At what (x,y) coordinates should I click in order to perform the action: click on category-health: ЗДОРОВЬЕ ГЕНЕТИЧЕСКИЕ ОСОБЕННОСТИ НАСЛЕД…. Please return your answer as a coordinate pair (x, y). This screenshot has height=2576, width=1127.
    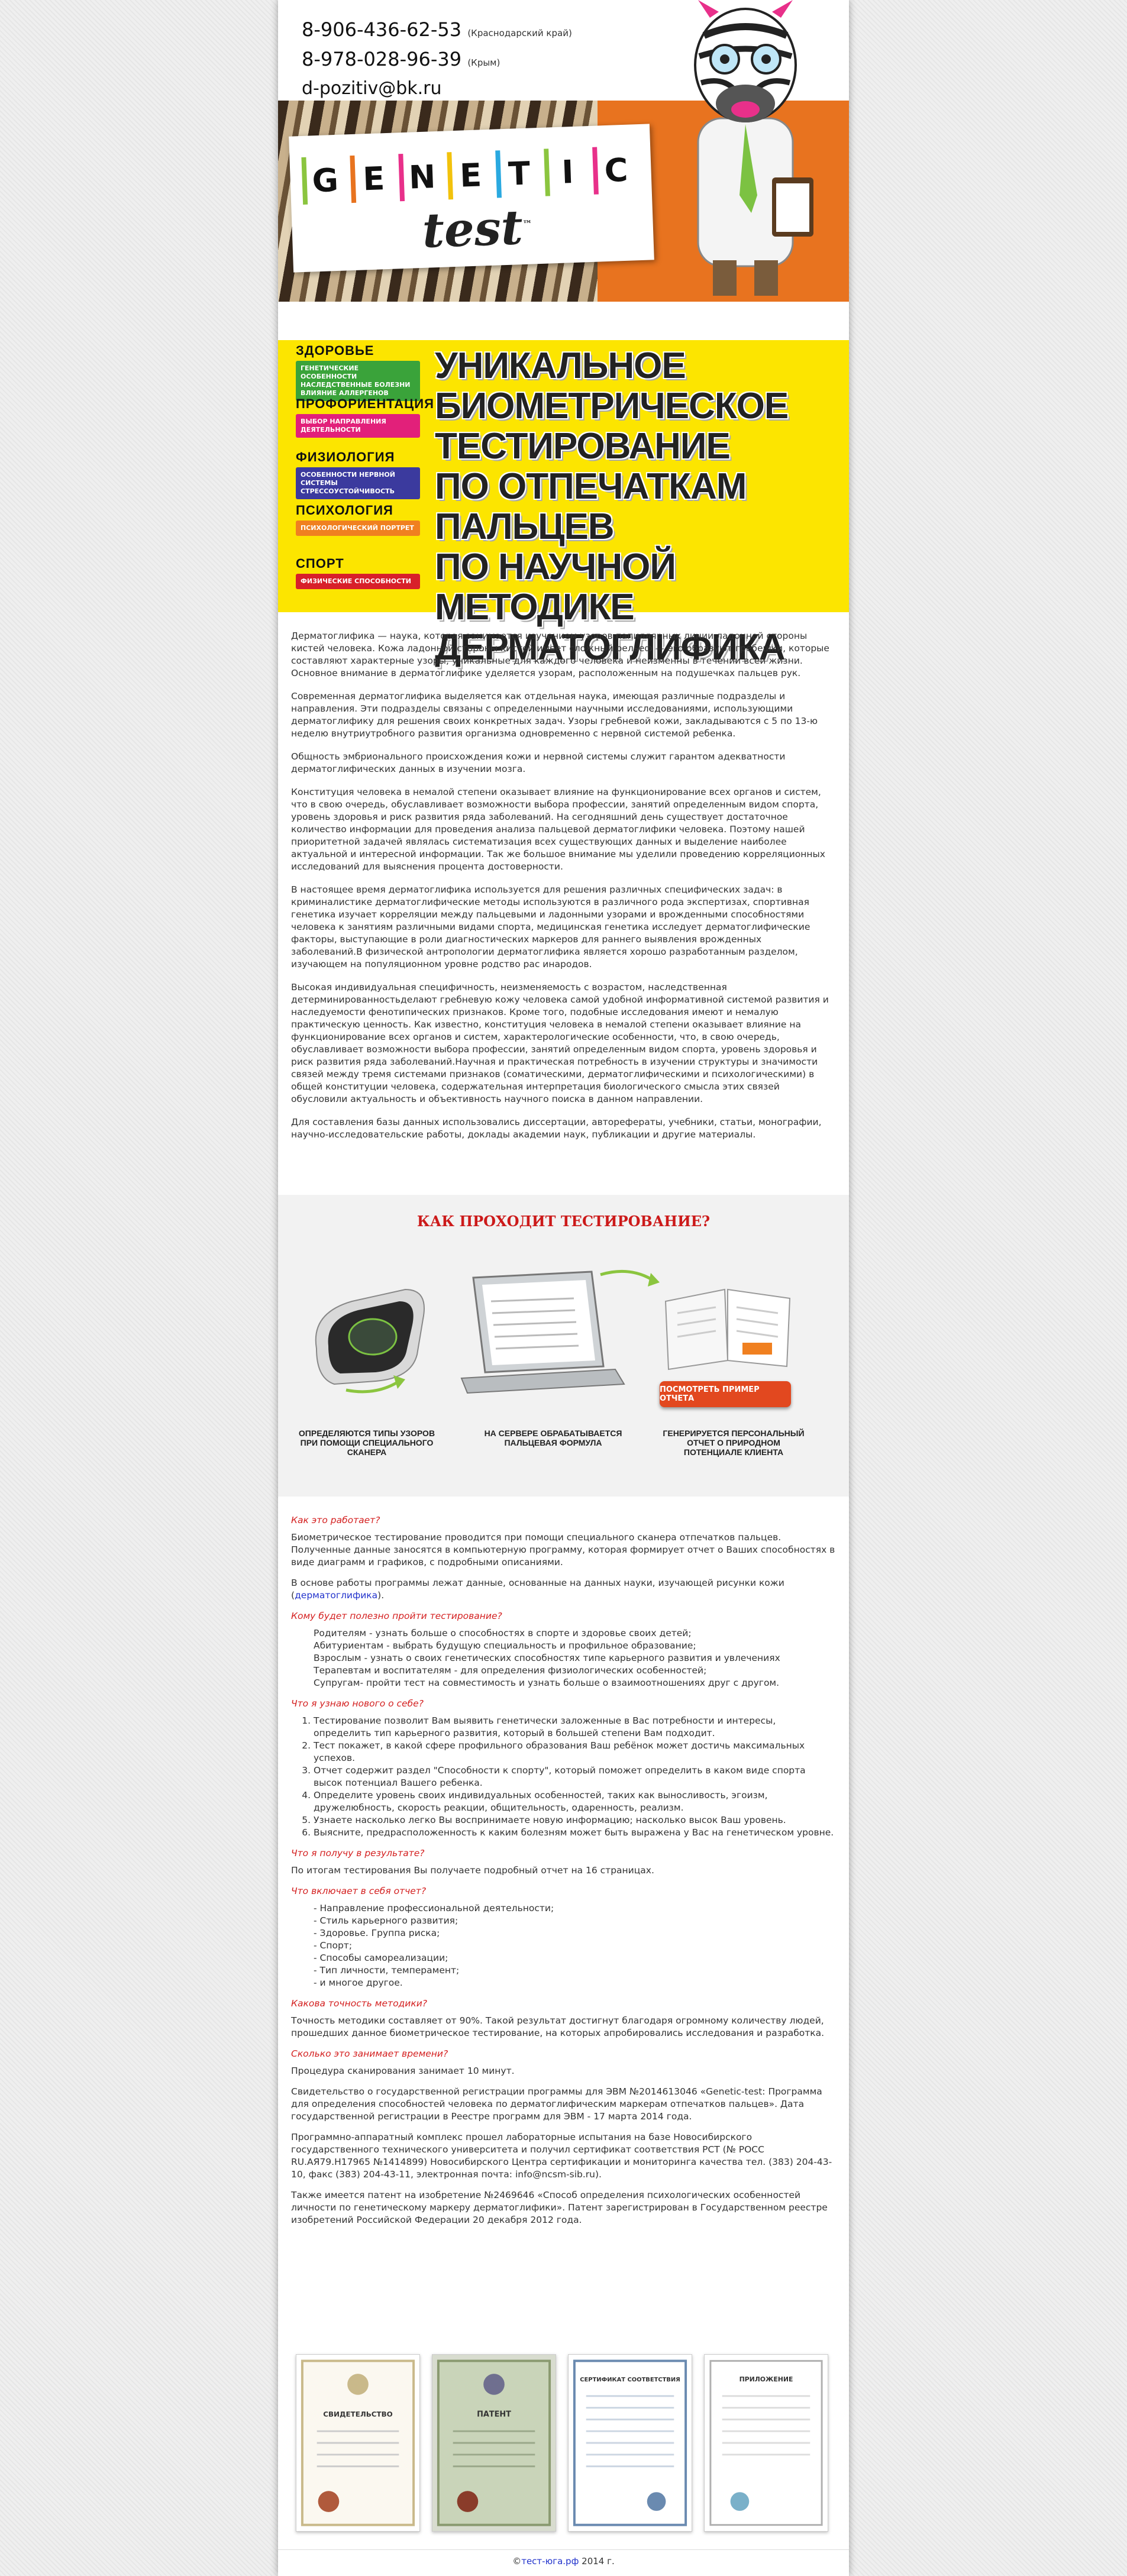
    Looking at the image, I should click on (358, 372).